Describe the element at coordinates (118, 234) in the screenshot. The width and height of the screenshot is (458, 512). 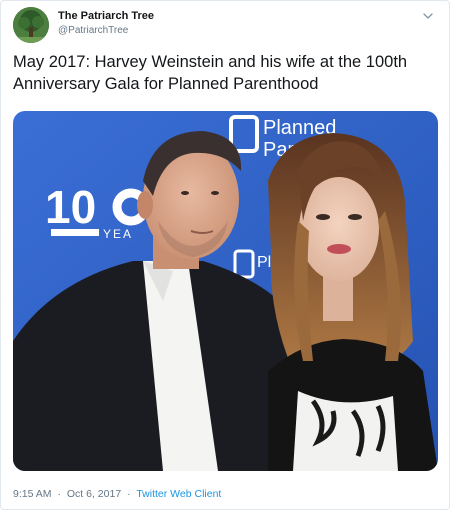
I see `backdrop-small-text: YEA` at that location.